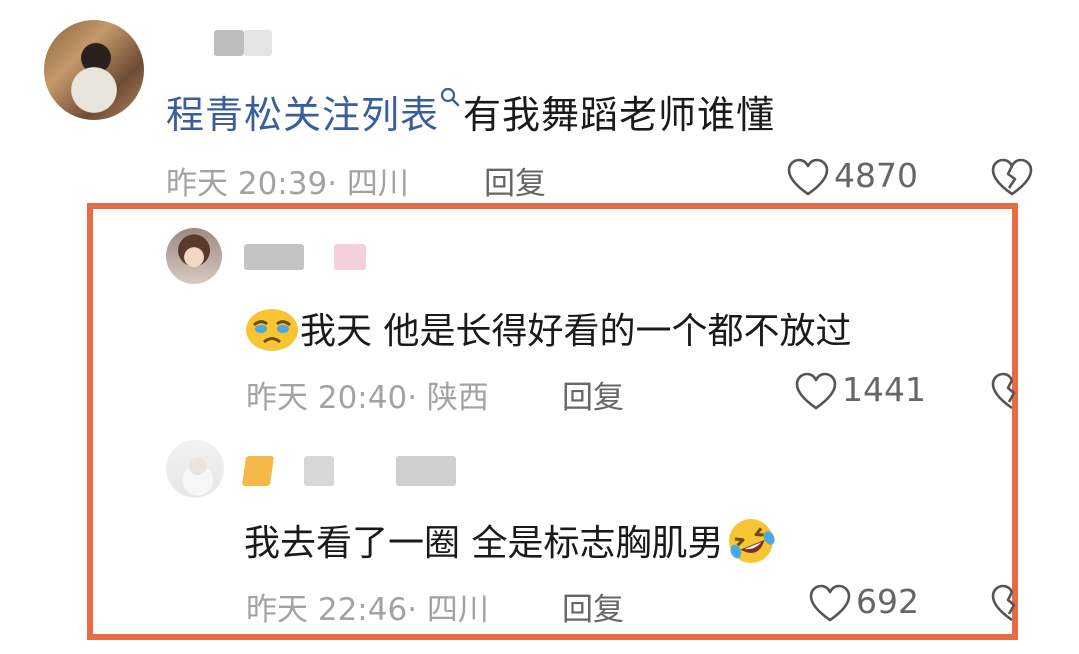  Describe the element at coordinates (619, 115) in the screenshot. I see `comment-text: 有我舞蹈老师谁懂` at that location.